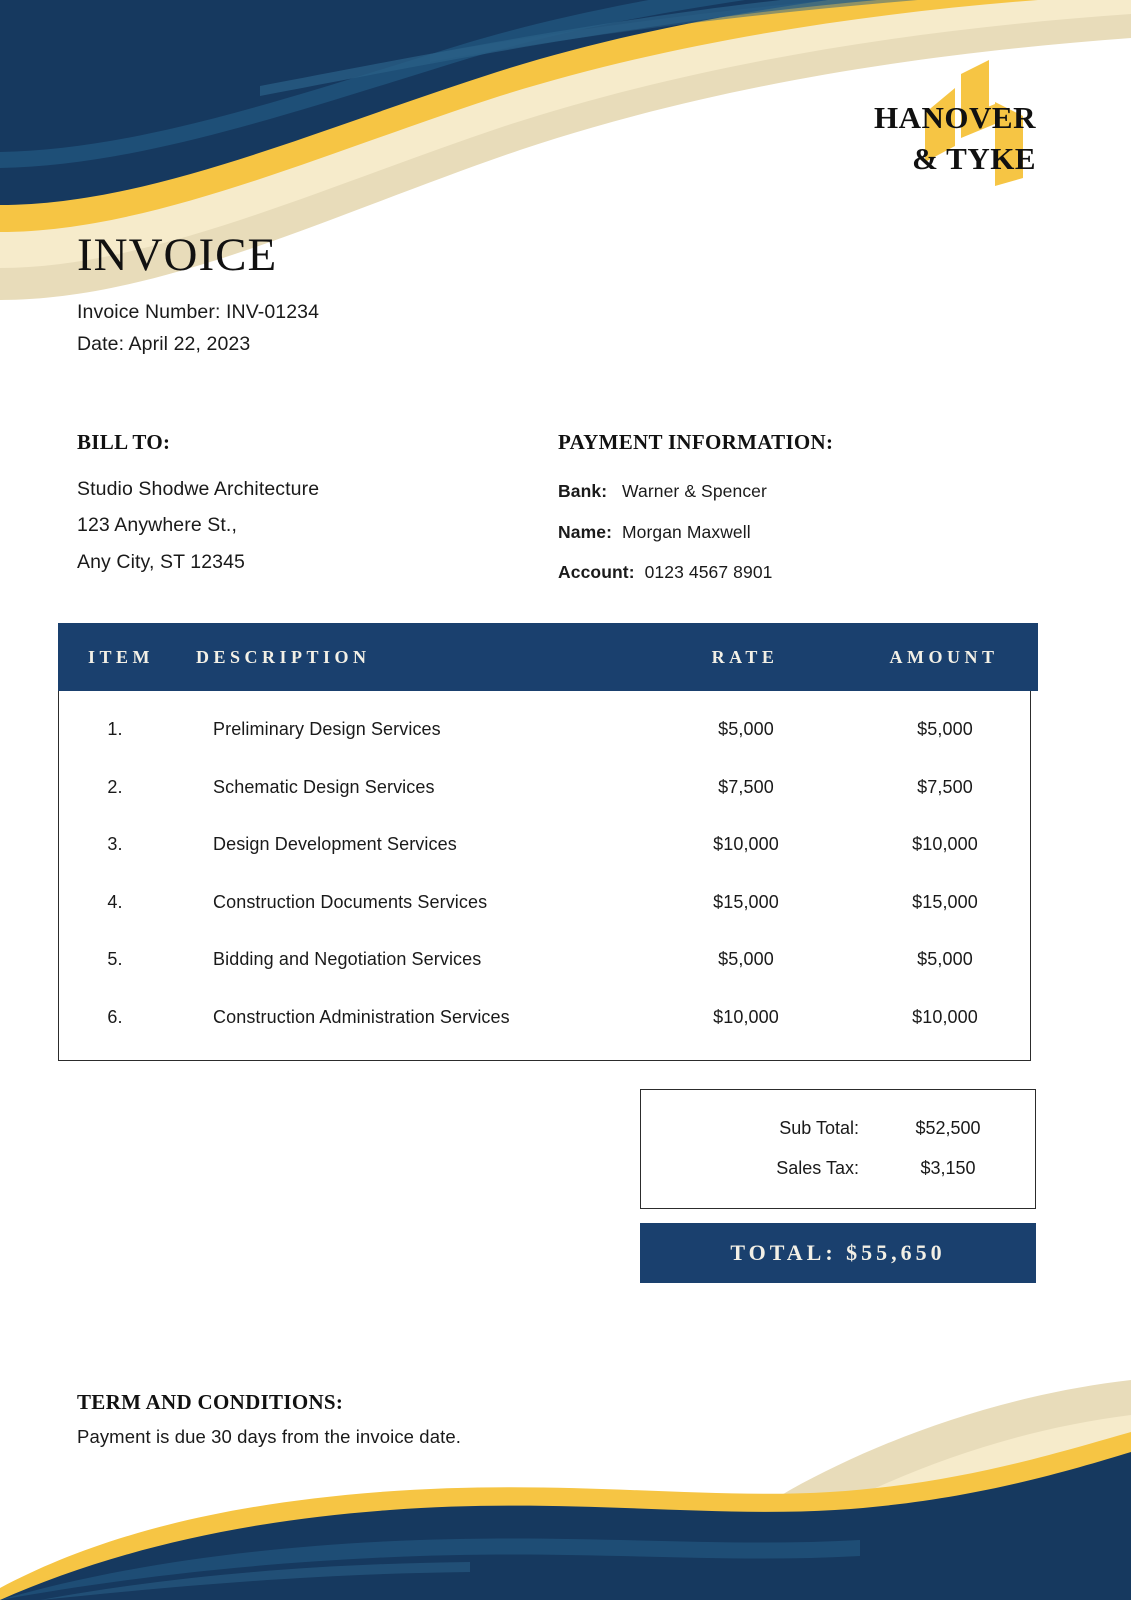 The image size is (1131, 1600). What do you see at coordinates (115, 959) in the screenshot?
I see `cell-item: 5.` at bounding box center [115, 959].